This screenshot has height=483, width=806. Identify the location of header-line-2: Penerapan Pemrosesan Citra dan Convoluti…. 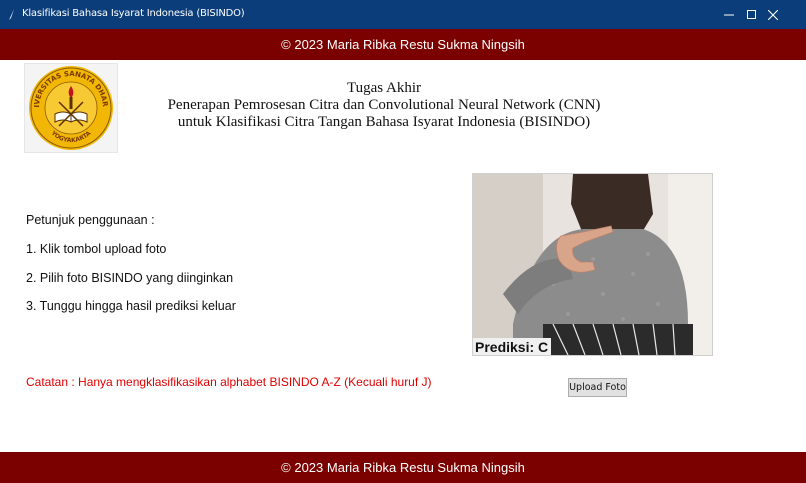
(384, 105).